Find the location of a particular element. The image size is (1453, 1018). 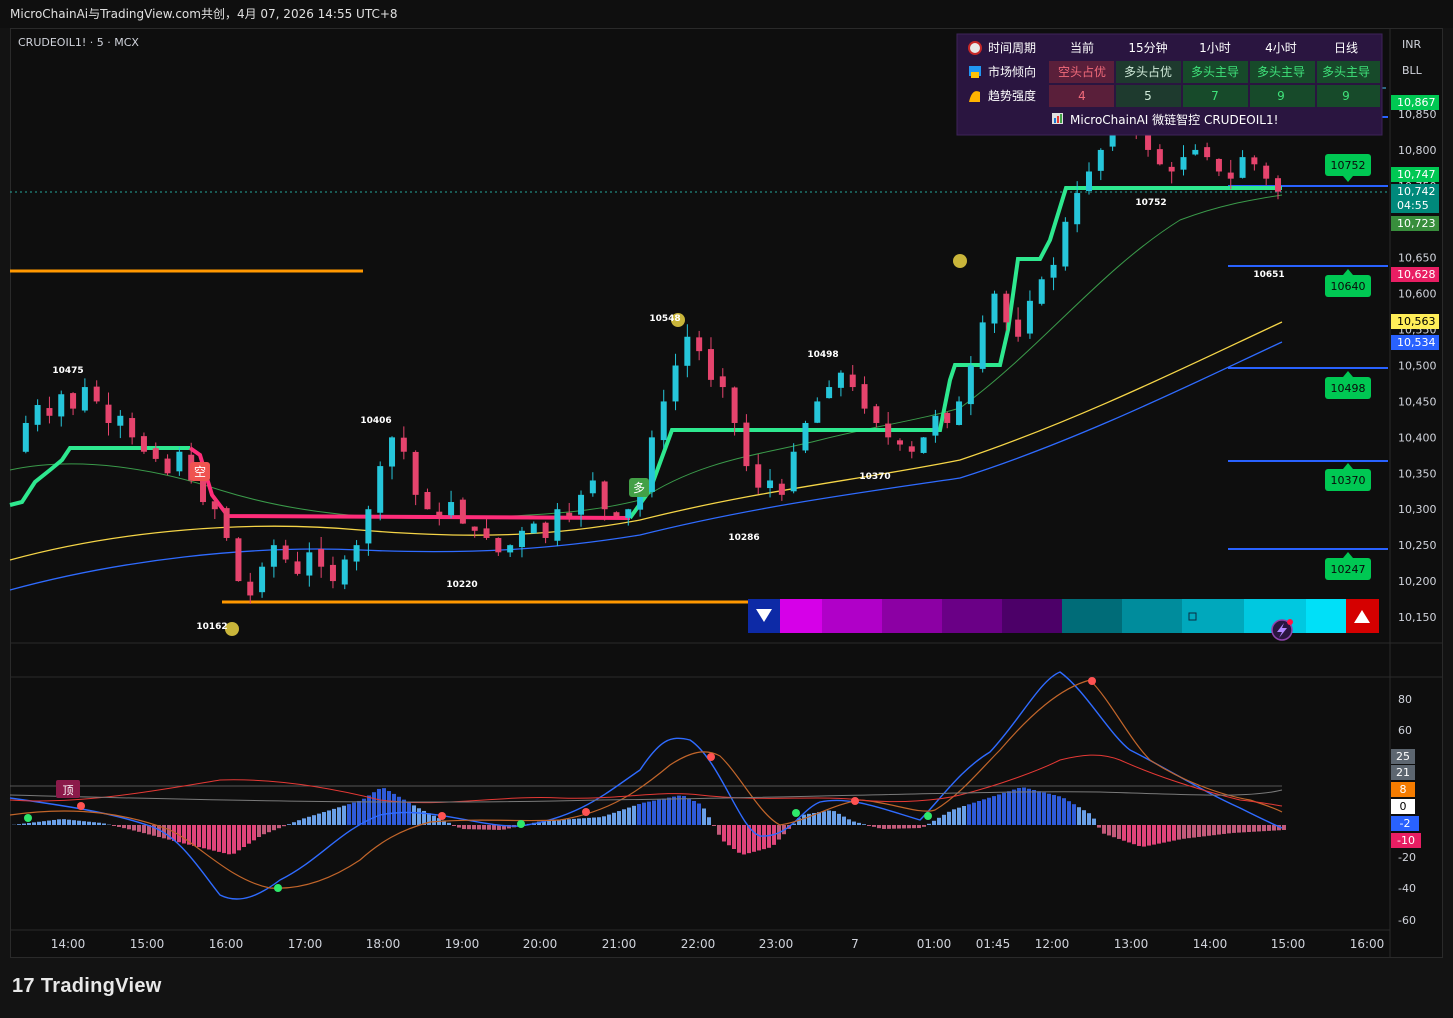

tradingview-wordmark: TradingView is located at coordinates (101, 986).